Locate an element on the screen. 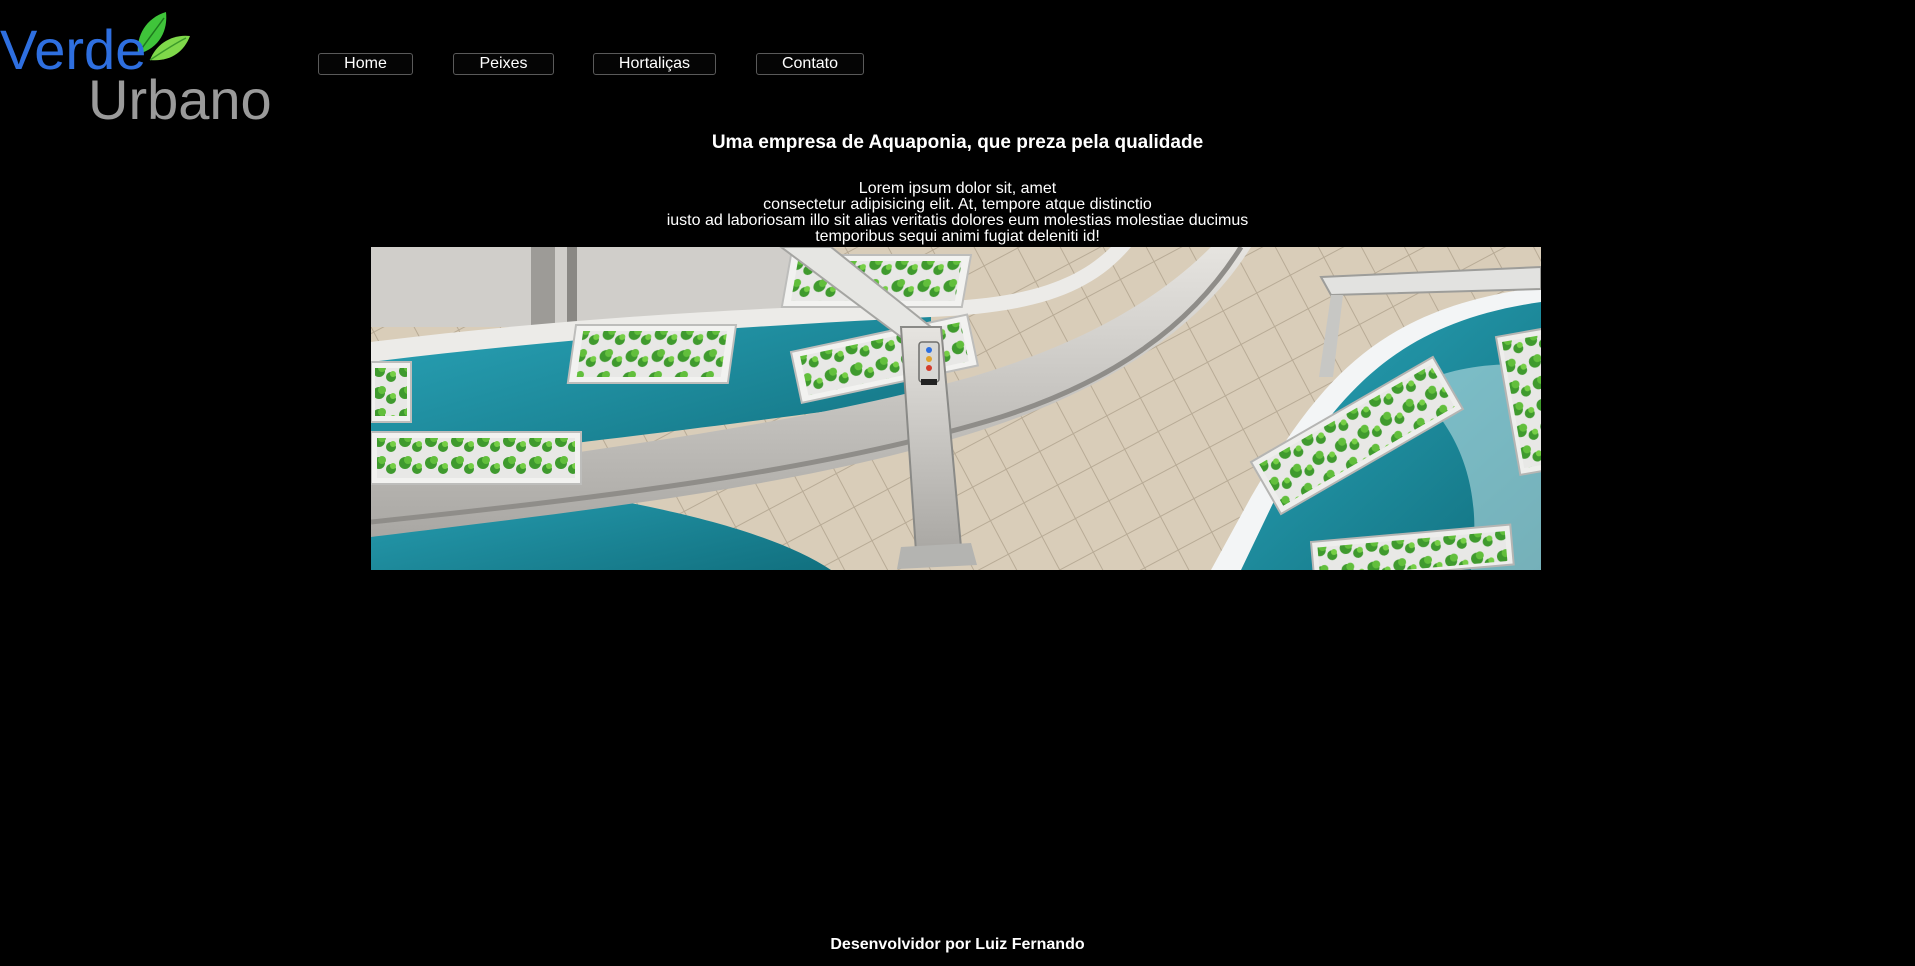 This screenshot has height=966, width=1915. nav-hortalicas-button: Hortaliças is located at coordinates (654, 64).